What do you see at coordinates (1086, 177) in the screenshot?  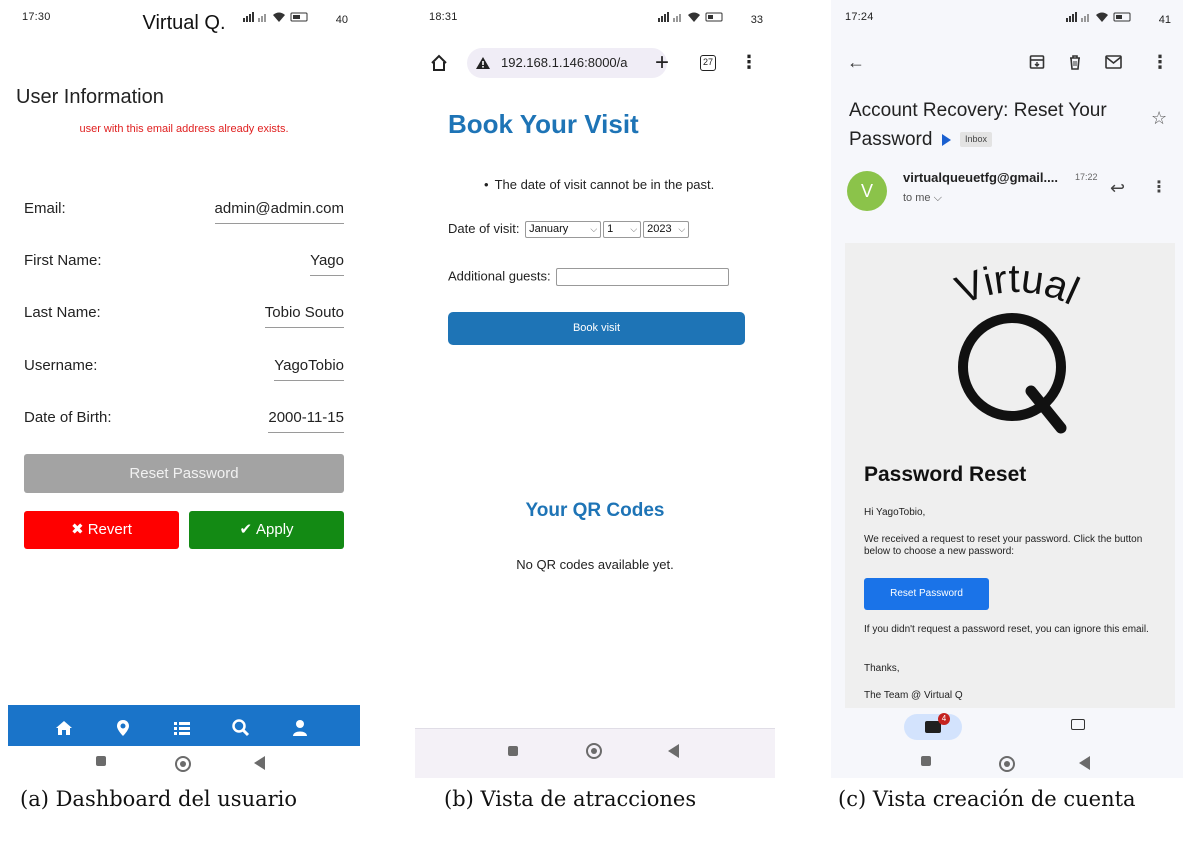 I see `sent-time: 17:22` at bounding box center [1086, 177].